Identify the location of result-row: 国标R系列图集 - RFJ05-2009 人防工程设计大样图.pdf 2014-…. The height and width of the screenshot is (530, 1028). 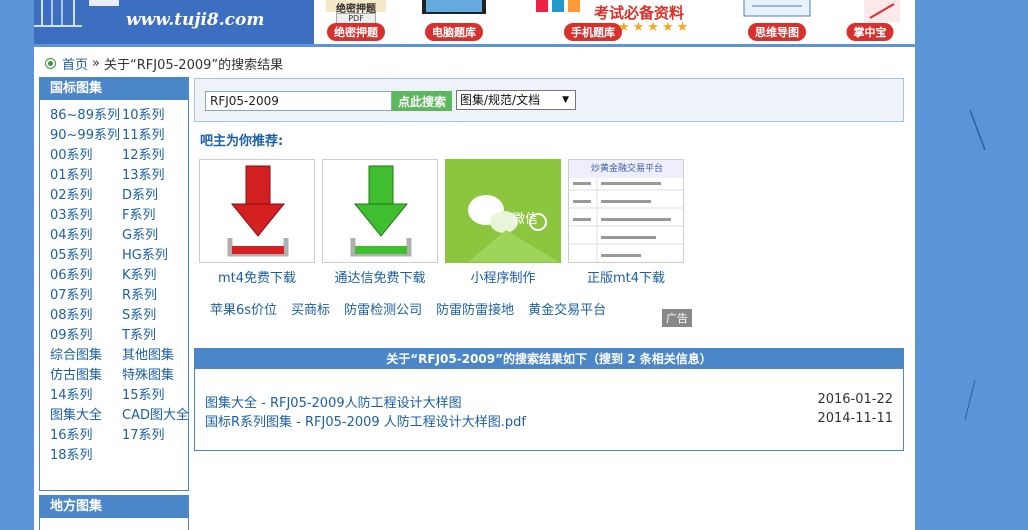
(549, 420).